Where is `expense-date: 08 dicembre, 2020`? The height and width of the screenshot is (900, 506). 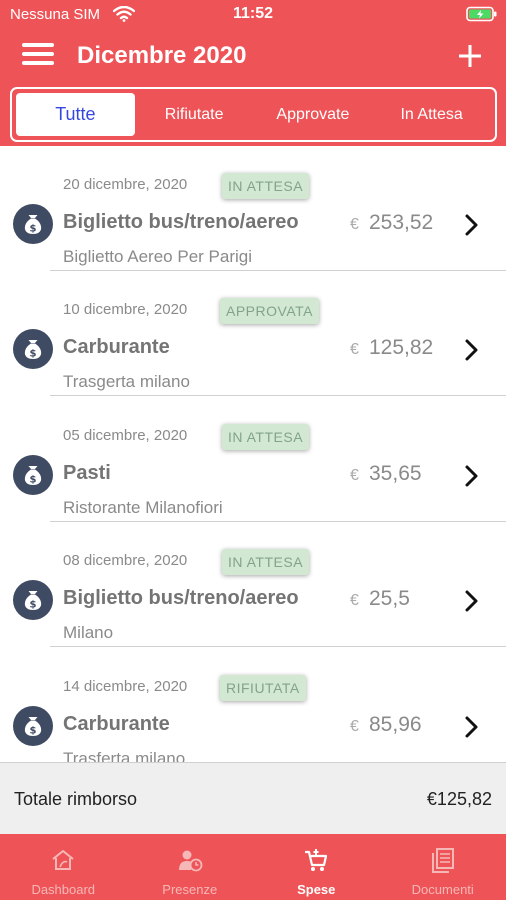
expense-date: 08 dicembre, 2020 is located at coordinates (125, 560).